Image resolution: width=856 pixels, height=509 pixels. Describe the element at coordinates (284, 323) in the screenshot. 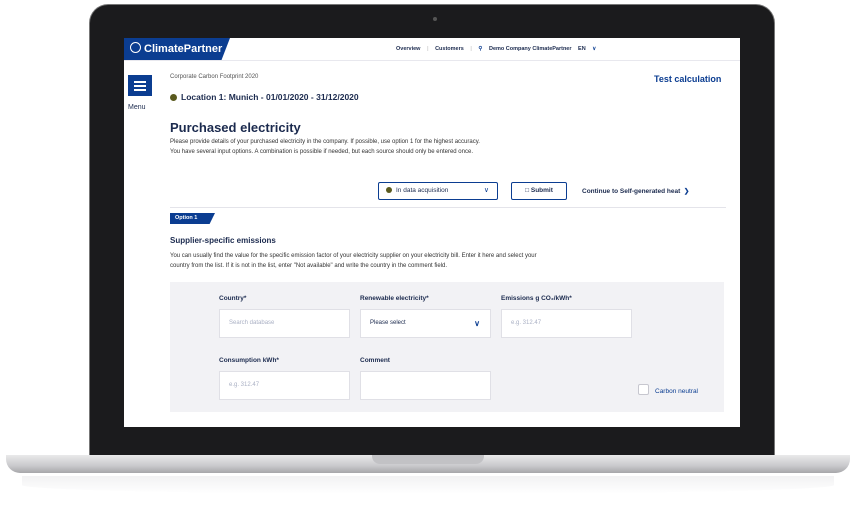

I see `country-search-input: Search database` at that location.